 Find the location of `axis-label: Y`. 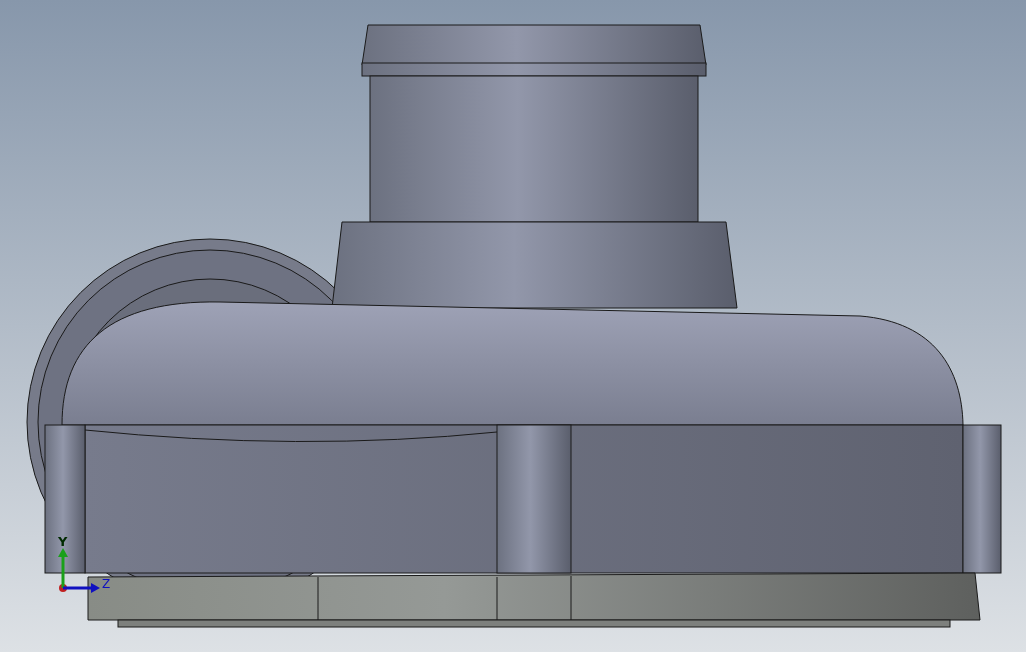

axis-label: Y is located at coordinates (63, 541).